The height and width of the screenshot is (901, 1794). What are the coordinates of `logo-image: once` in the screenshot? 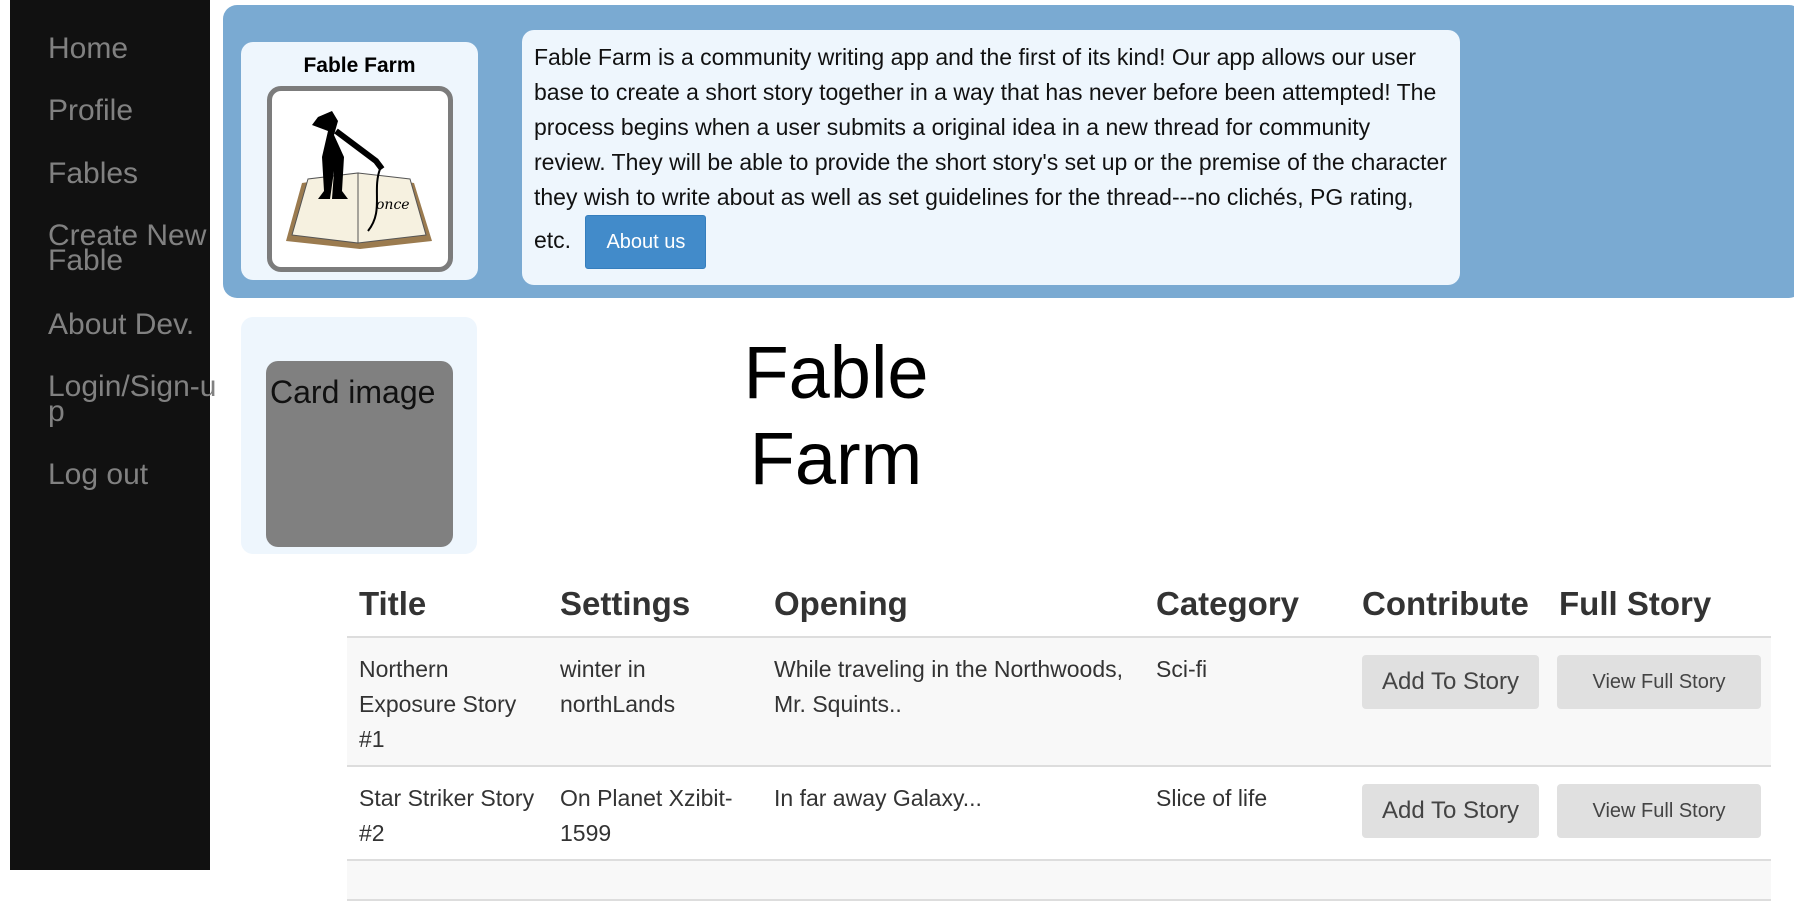 It's located at (360, 179).